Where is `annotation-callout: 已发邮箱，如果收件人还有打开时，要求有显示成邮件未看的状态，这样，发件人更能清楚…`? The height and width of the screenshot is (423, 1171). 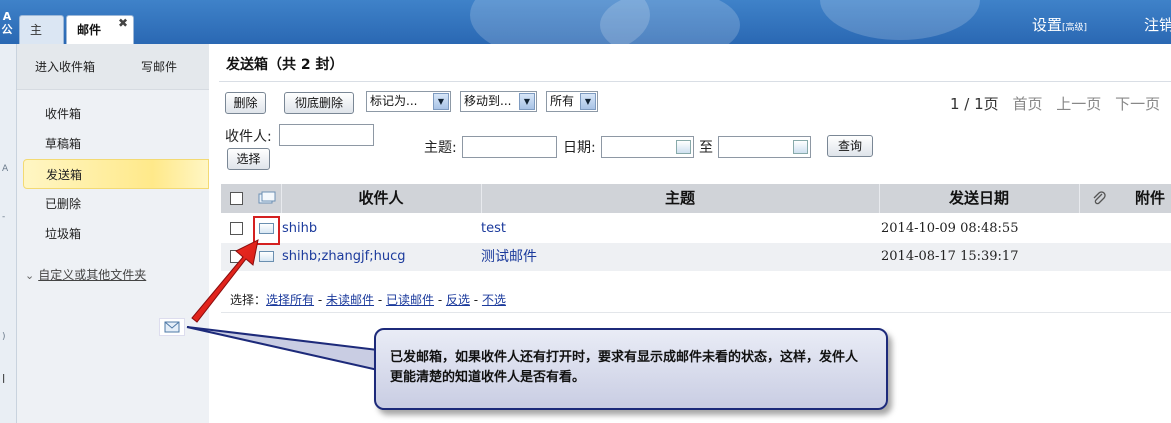 annotation-callout: 已发邮箱，如果收件人还有打开时，要求有显示成邮件未看的状态，这样，发件人更能清楚… is located at coordinates (631, 369).